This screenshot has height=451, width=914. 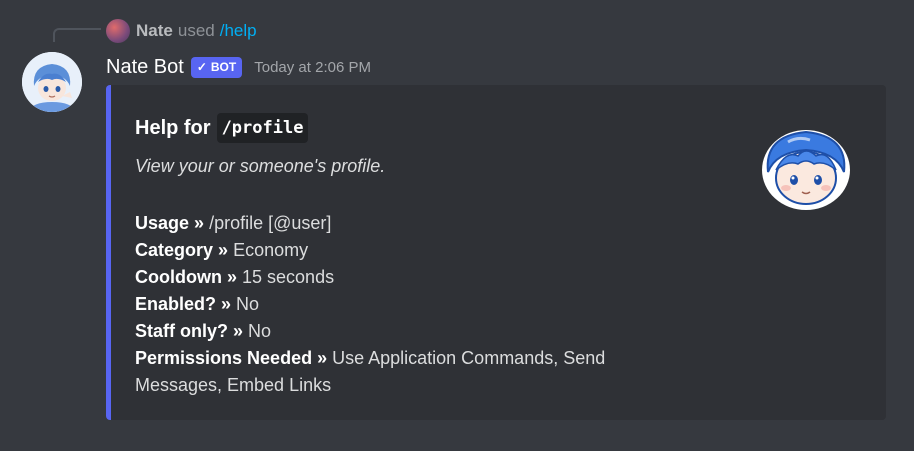 What do you see at coordinates (271, 250) in the screenshot?
I see `field-value: Economy` at bounding box center [271, 250].